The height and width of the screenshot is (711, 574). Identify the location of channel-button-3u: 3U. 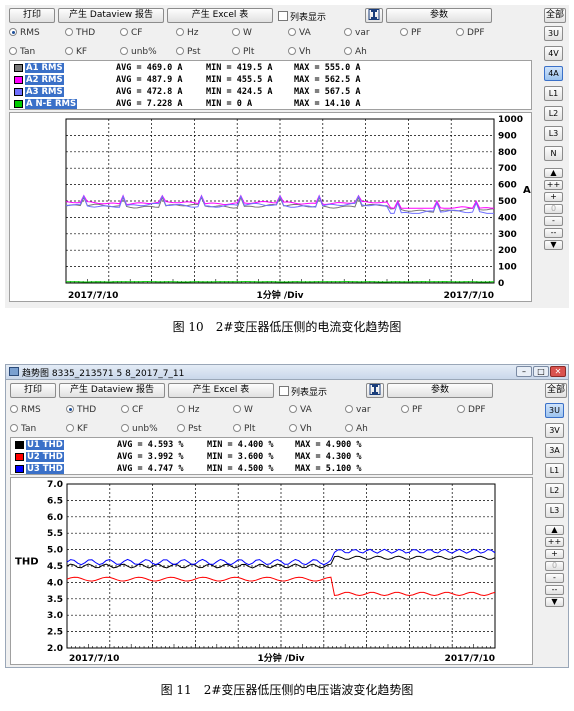
(553, 33).